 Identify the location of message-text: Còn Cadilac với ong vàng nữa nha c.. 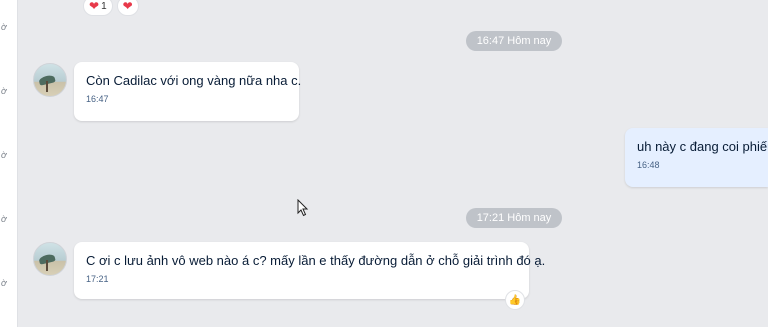
(194, 80).